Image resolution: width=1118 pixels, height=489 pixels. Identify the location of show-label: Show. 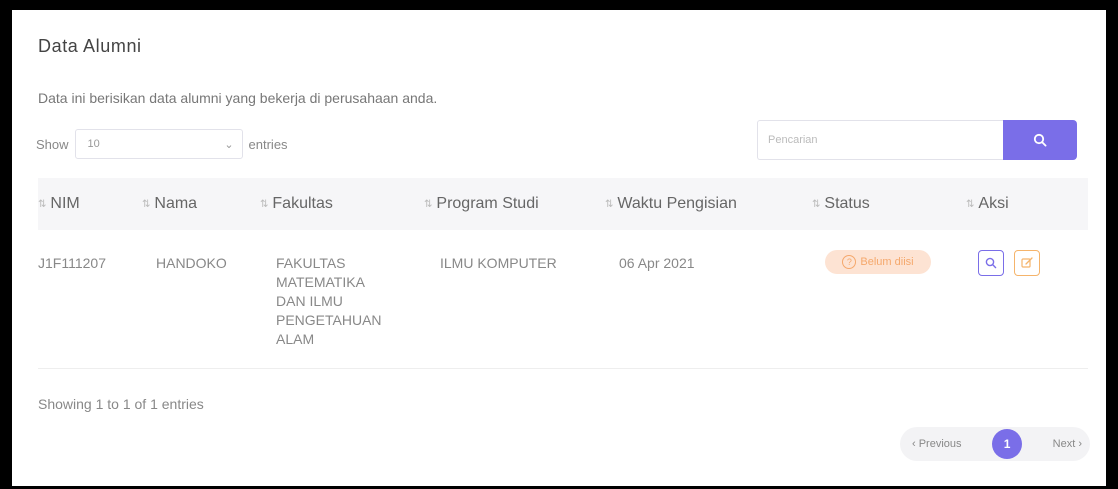
(52, 144).